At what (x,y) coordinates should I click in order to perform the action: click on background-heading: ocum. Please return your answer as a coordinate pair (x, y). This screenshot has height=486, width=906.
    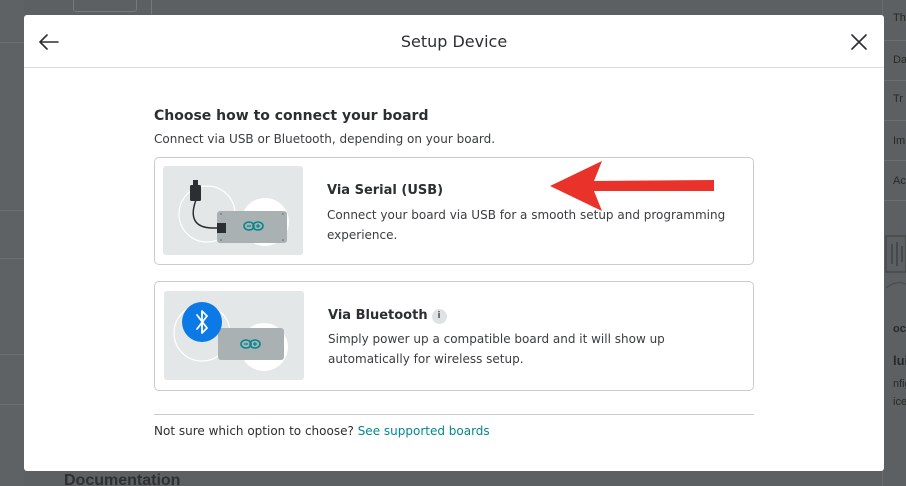
    Looking at the image, I should click on (899, 329).